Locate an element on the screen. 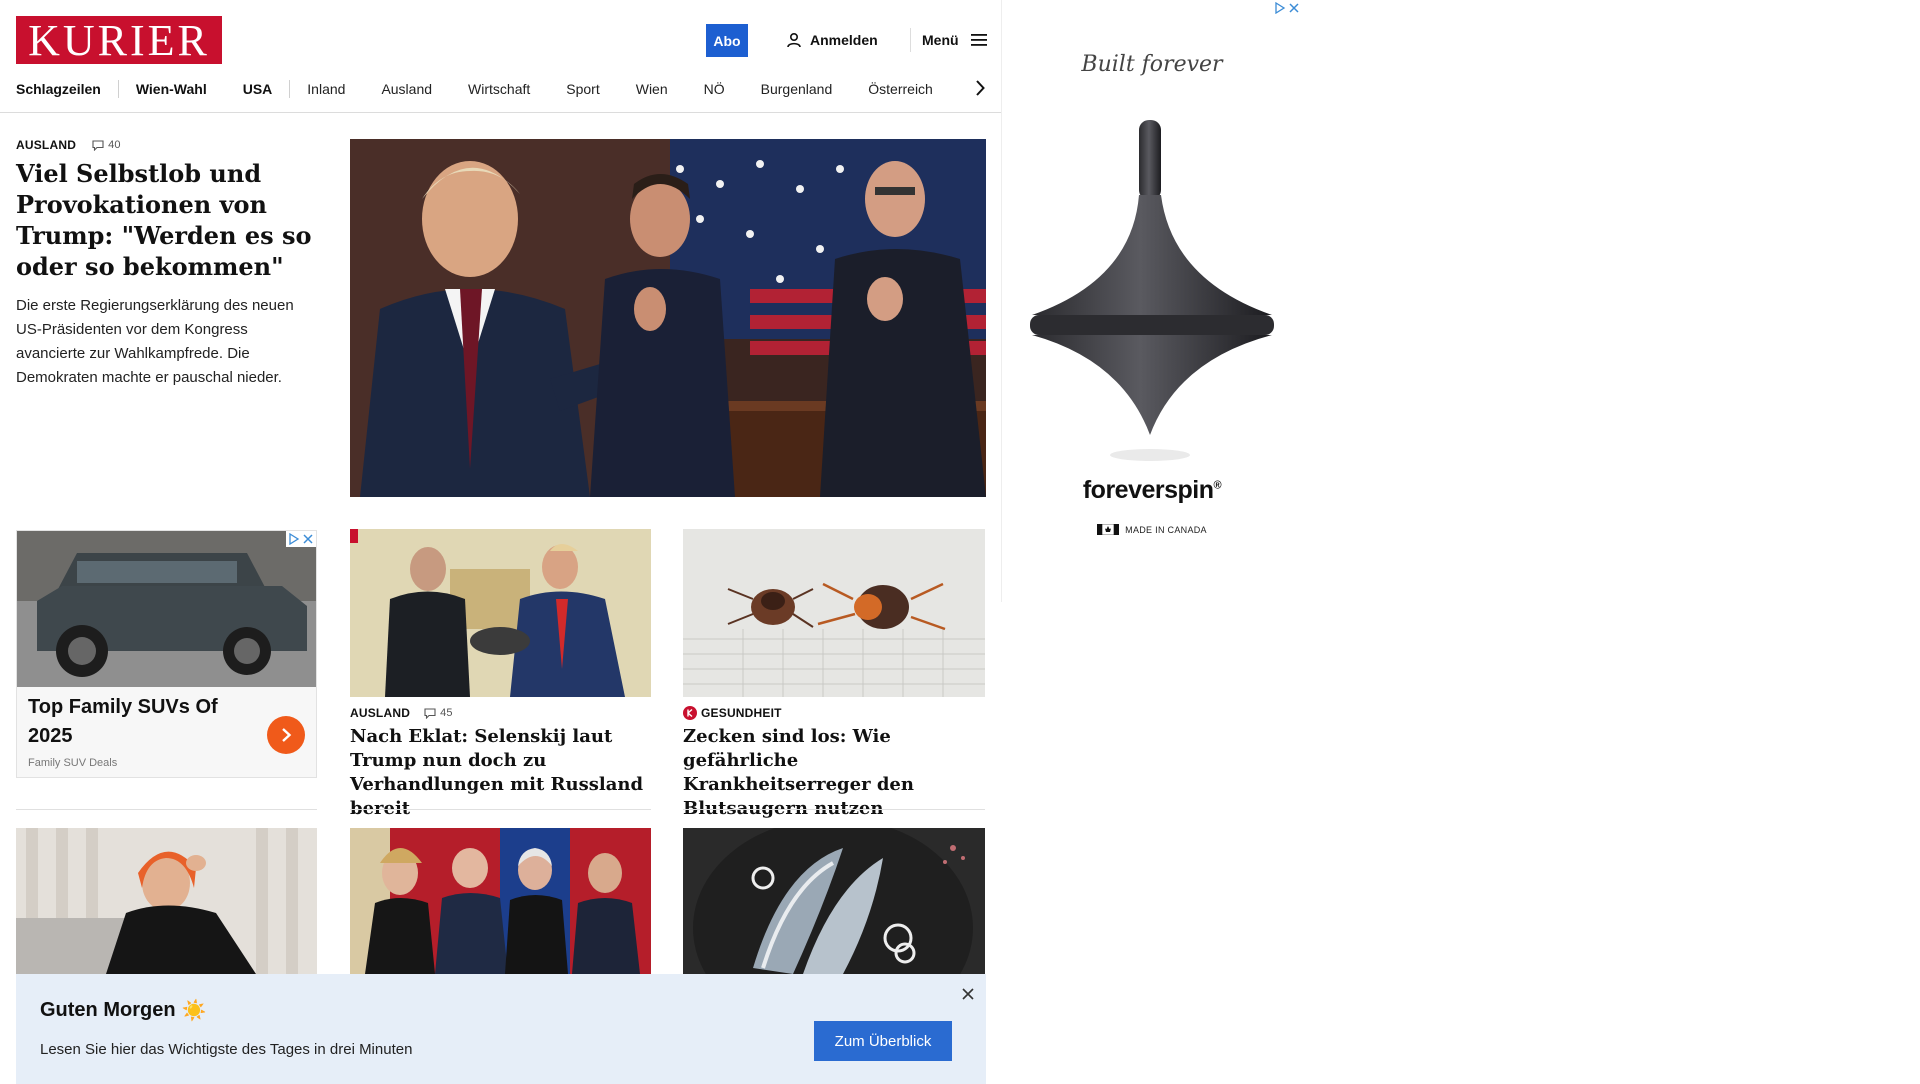 The width and height of the screenshot is (1920, 1084). comment-count: 45 is located at coordinates (438, 713).